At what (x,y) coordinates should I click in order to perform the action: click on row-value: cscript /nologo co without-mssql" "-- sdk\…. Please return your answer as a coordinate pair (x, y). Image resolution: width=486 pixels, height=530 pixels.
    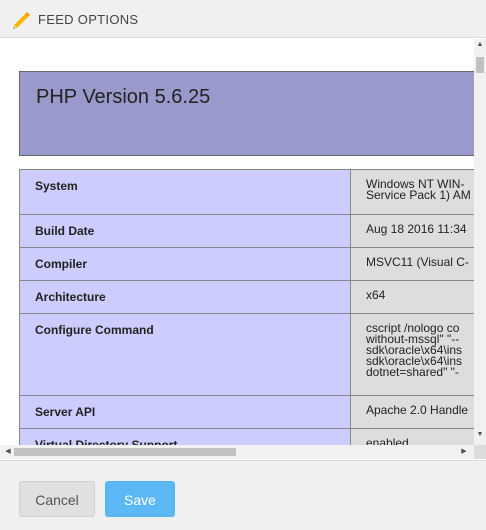
    Looking at the image, I should click on (412, 354).